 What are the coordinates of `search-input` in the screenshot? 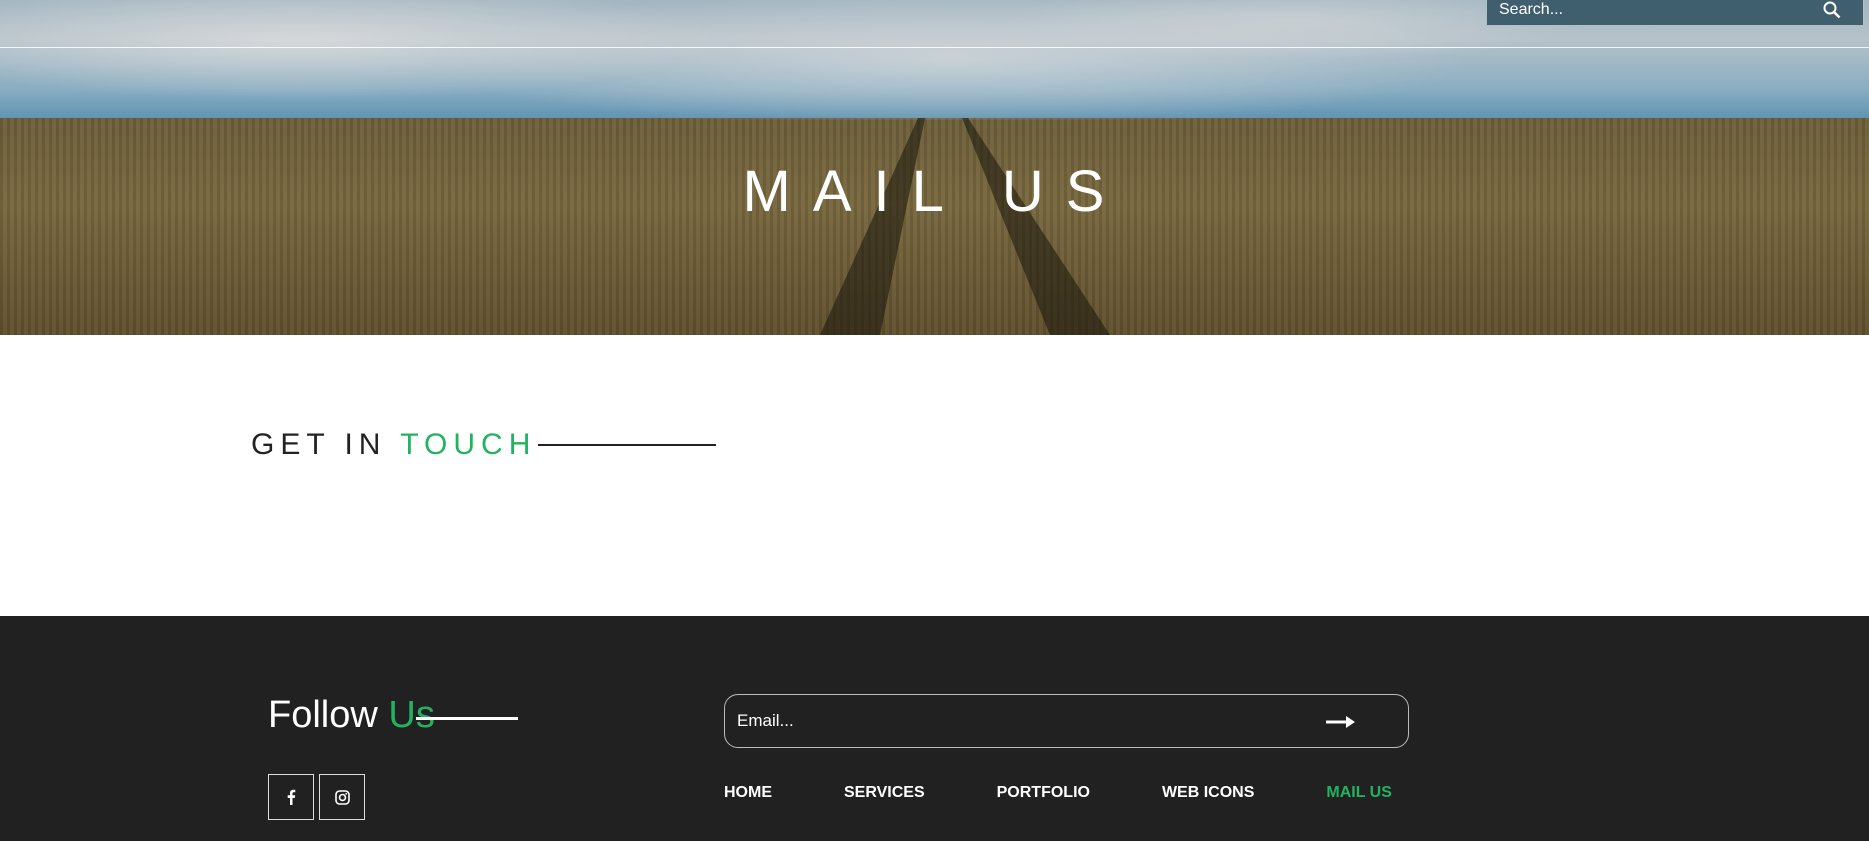 It's located at (1644, 10).